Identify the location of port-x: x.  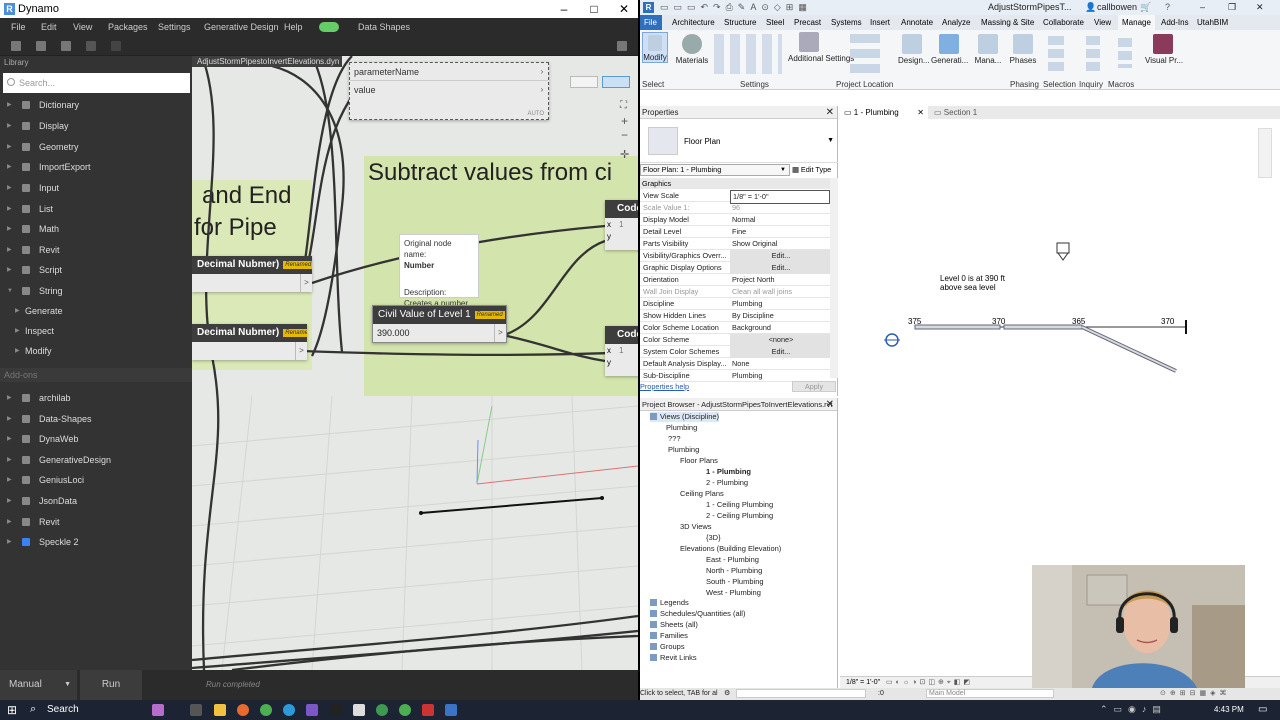
(609, 350).